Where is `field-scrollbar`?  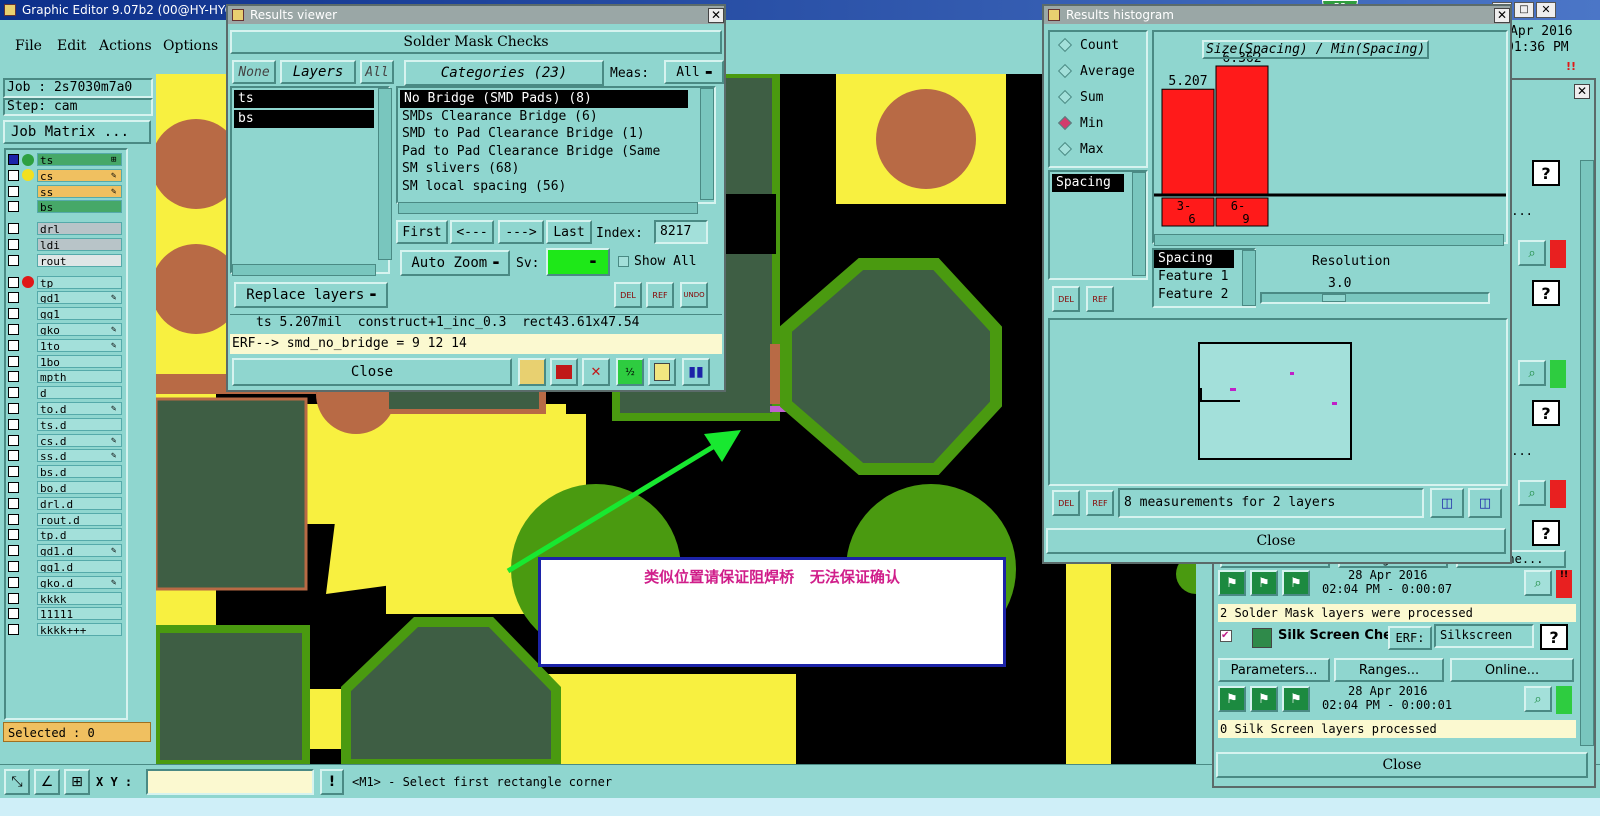
field-scrollbar is located at coordinates (1249, 278).